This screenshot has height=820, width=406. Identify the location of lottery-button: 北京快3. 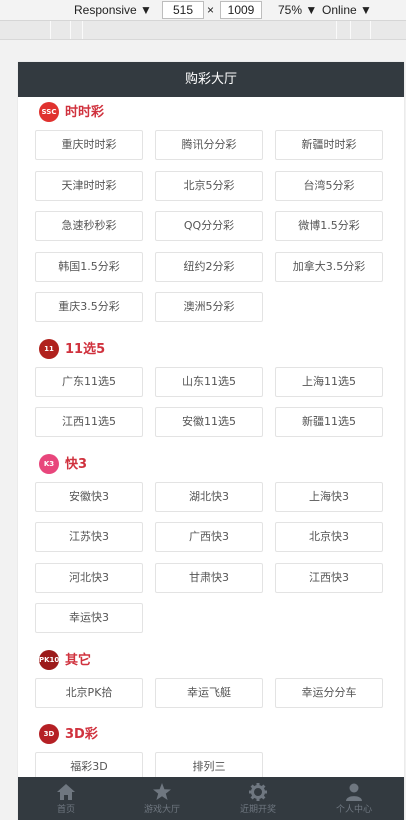
(329, 537).